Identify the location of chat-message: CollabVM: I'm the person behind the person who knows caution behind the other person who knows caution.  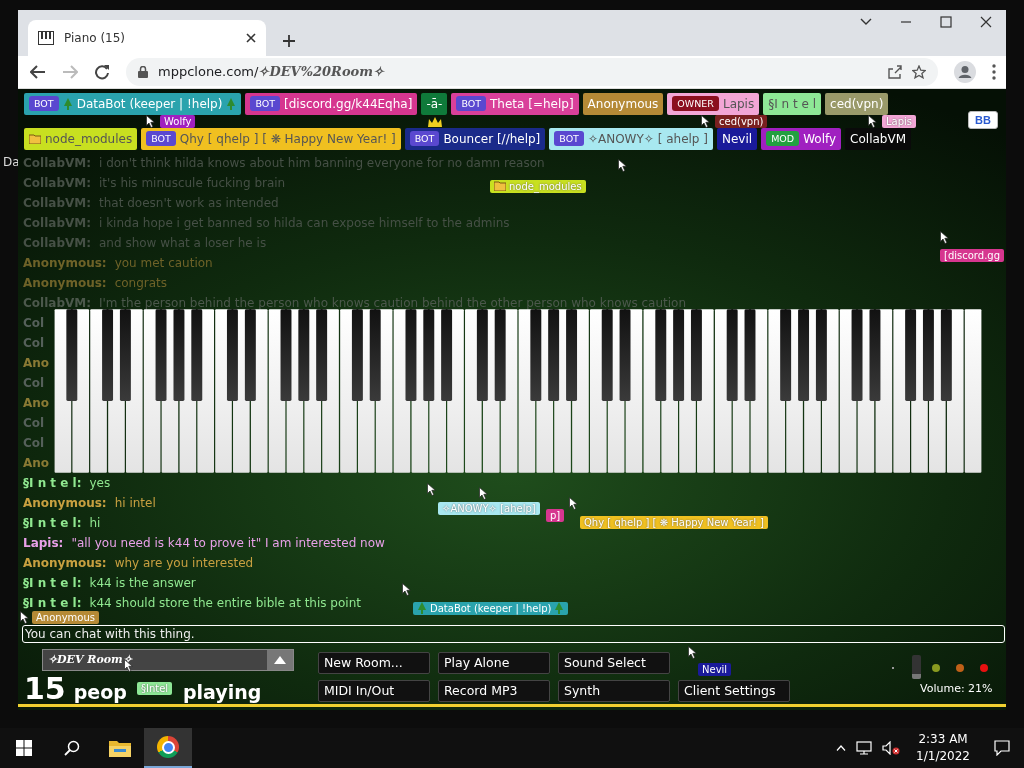
(355, 303).